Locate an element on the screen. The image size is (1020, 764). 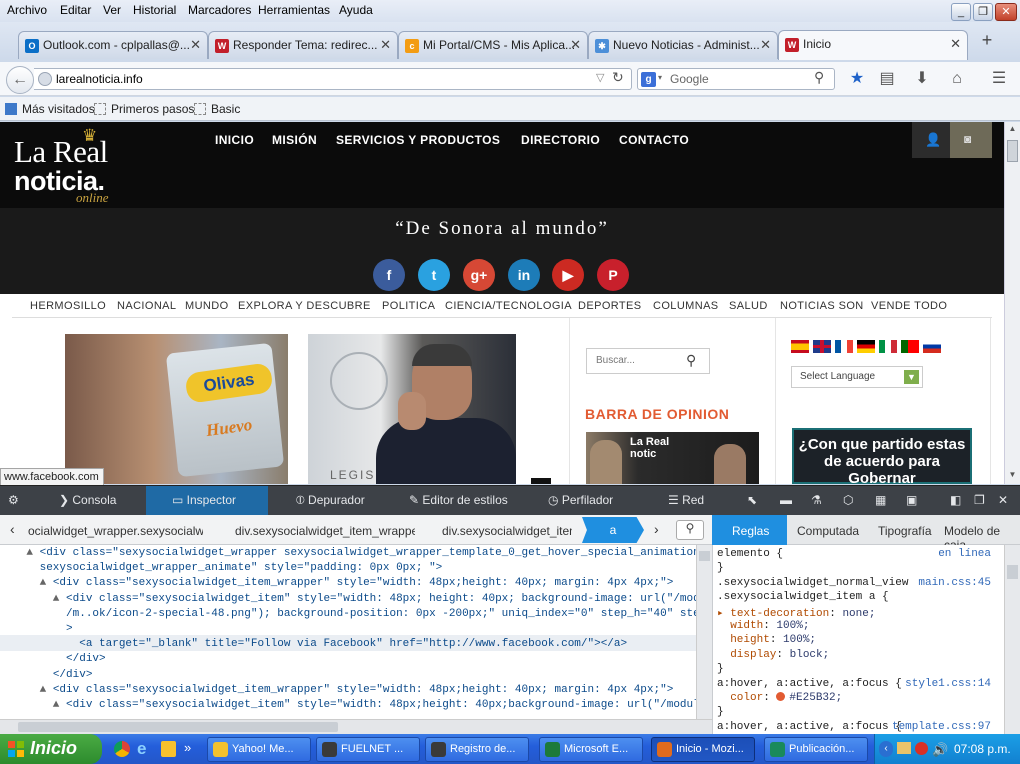
undock-icon: ❐ is located at coordinates (979, 501).